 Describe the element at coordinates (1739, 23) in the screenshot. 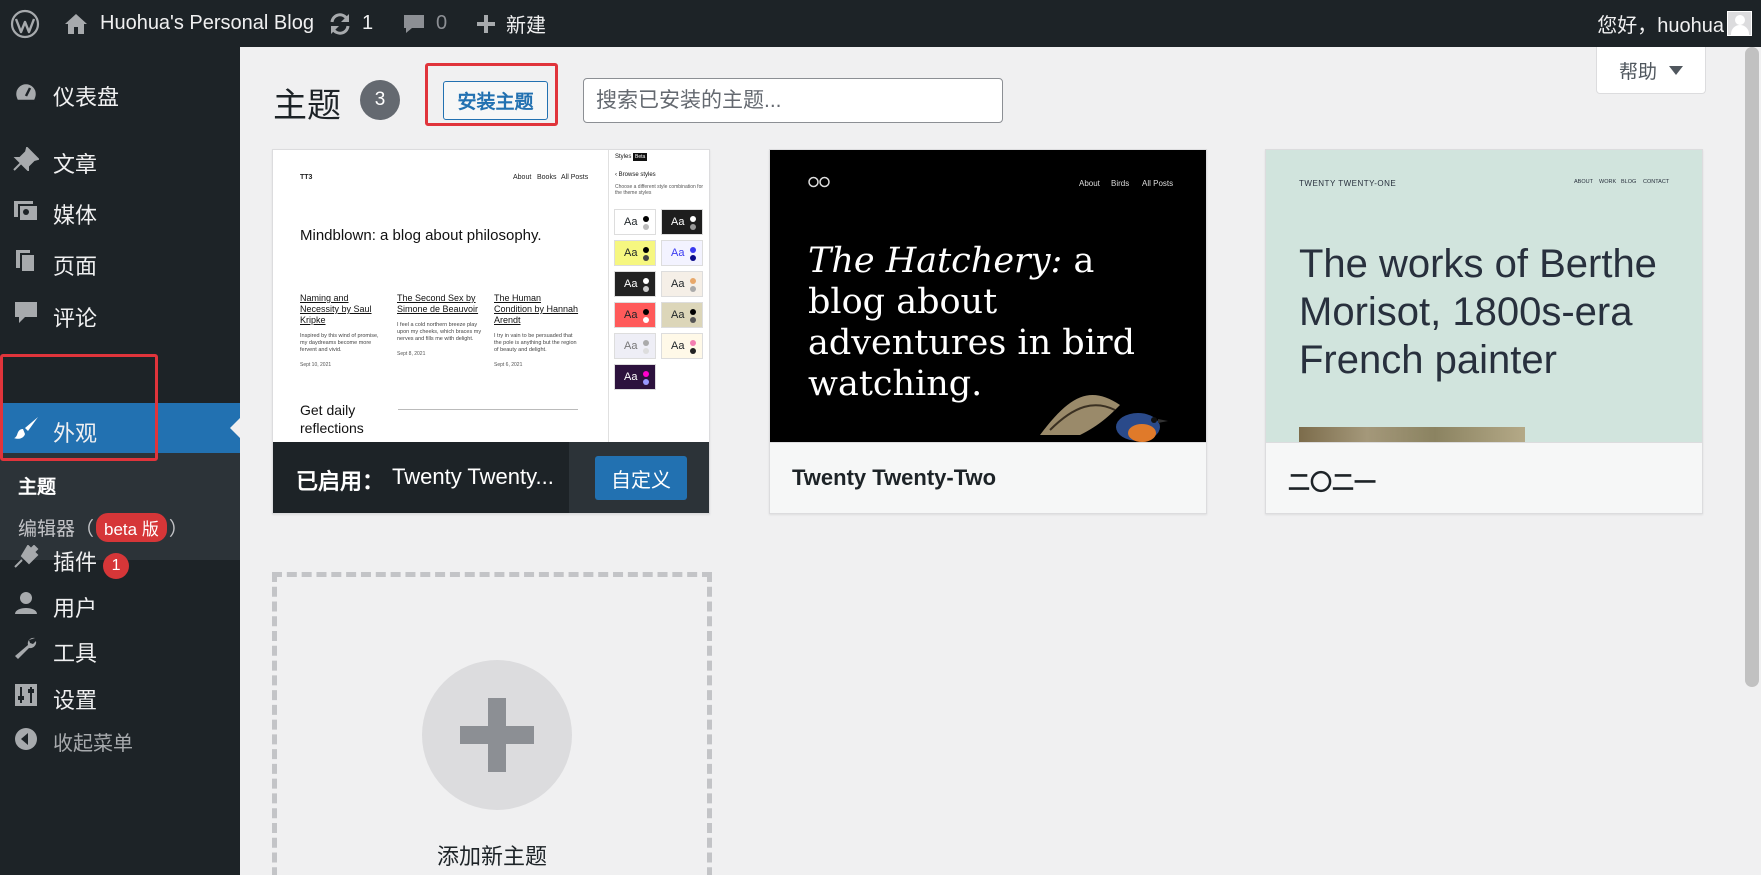

I see `avatar` at that location.